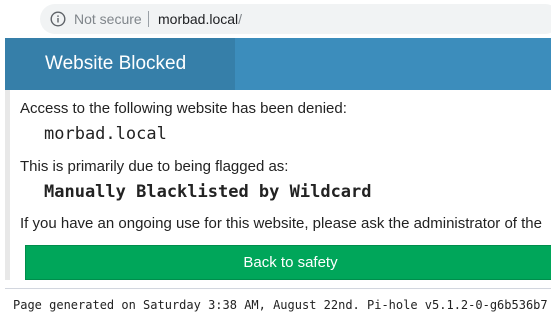  I want to click on flag-reason: Manually Blacklisted by Wildcard, so click(208, 192).